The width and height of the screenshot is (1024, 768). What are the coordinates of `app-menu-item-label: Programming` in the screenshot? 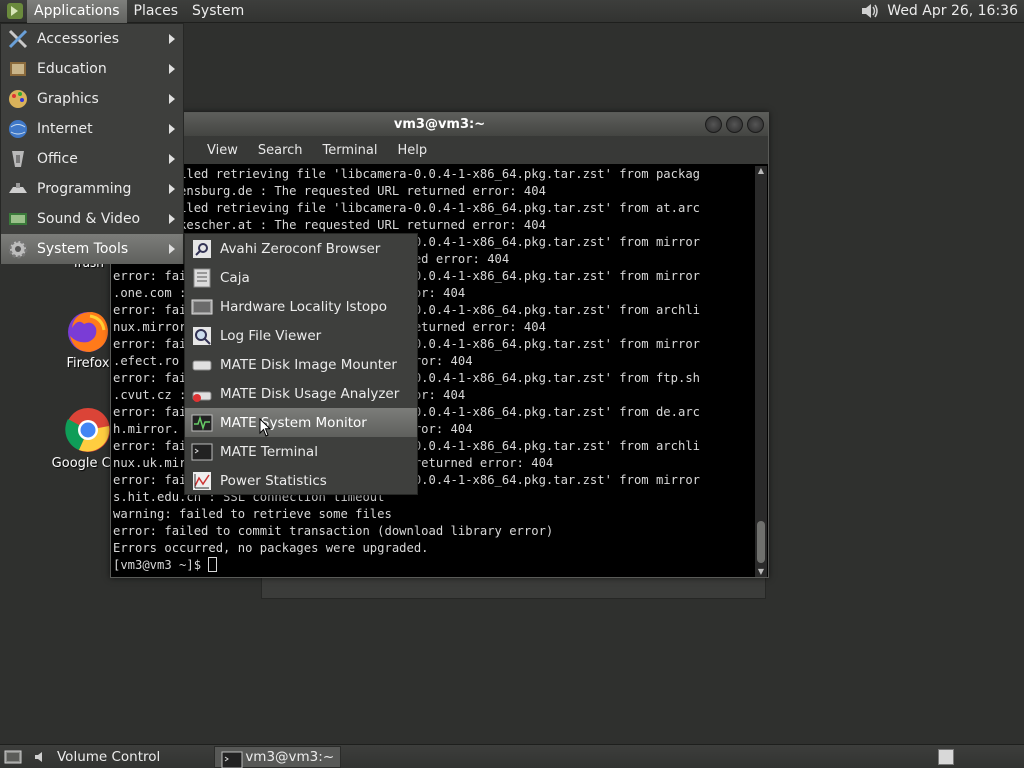 It's located at (84, 189).